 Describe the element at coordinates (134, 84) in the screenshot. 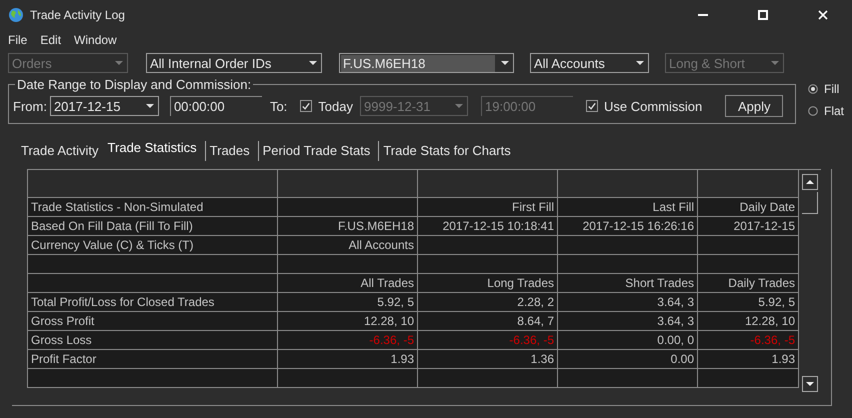

I see `group-legend: Date Range to Display and Commission:` at that location.